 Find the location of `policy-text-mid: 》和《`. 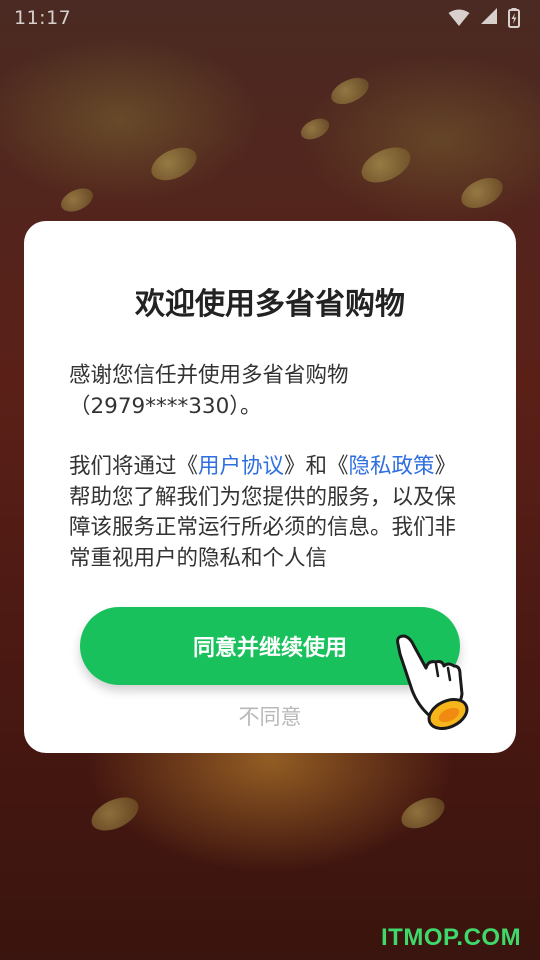

policy-text-mid: 》和《 is located at coordinates (316, 466).